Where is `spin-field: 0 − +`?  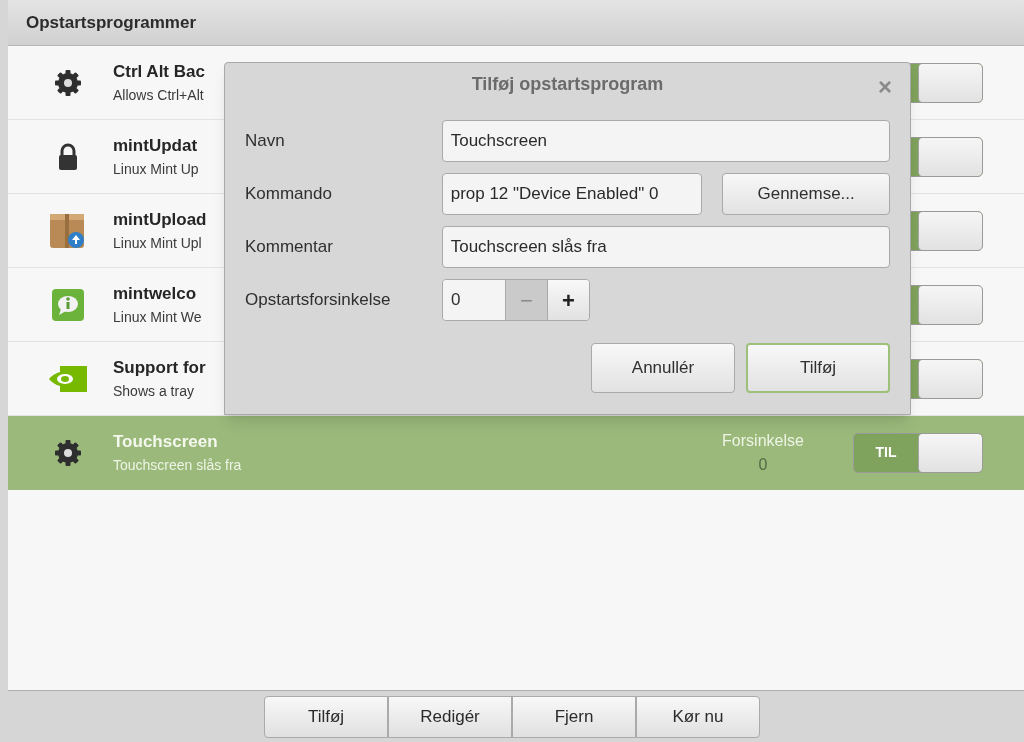
spin-field: 0 − + is located at coordinates (516, 300).